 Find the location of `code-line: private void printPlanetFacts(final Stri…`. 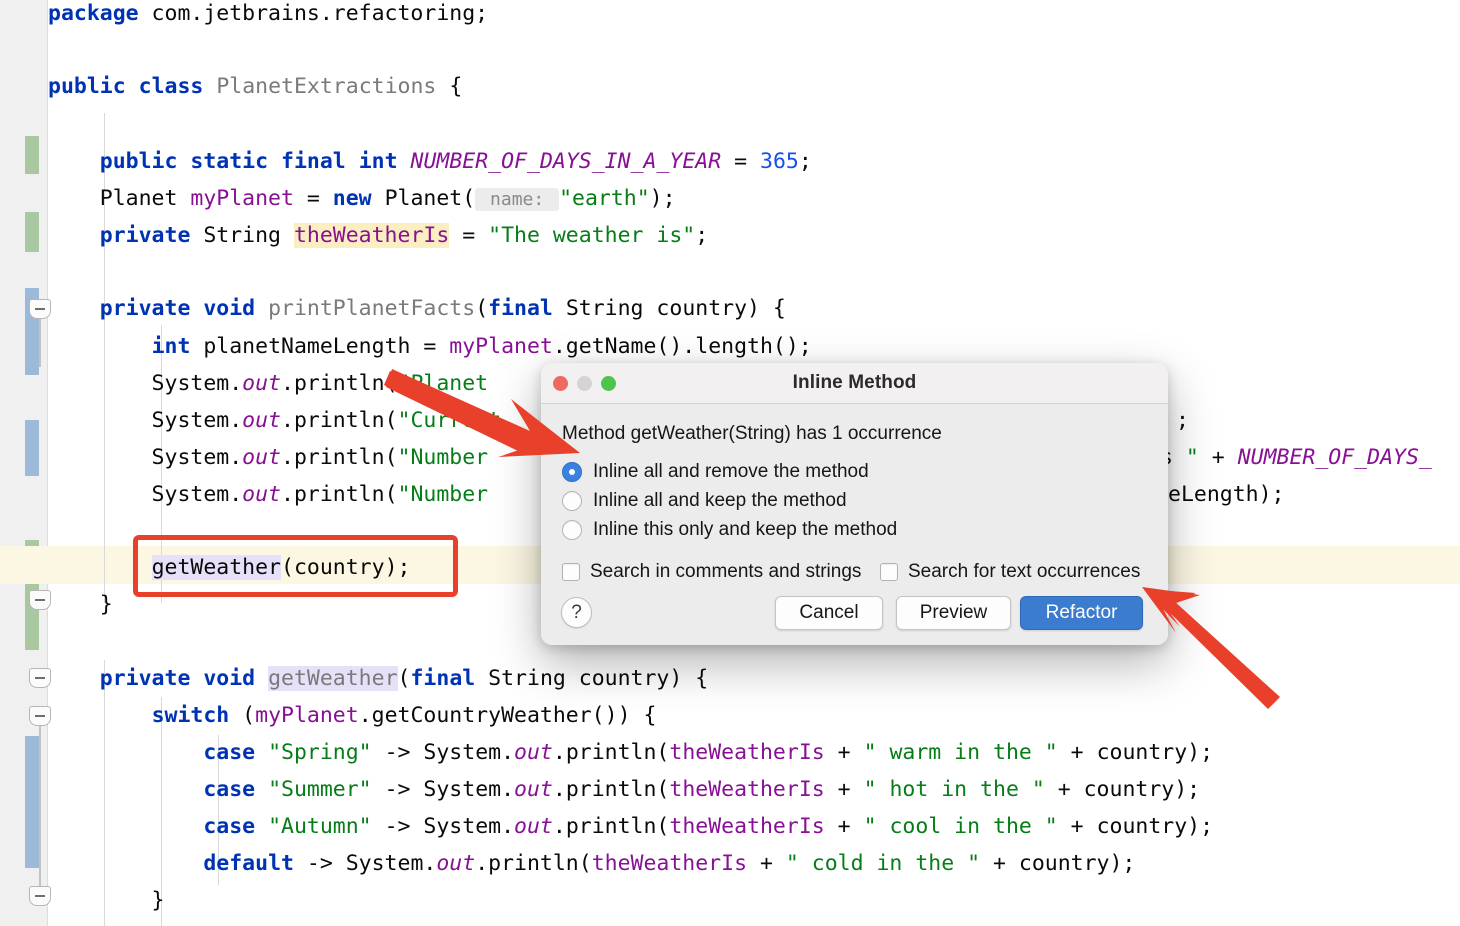

code-line: private void printPlanetFacts(final Stri… is located at coordinates (417, 309).